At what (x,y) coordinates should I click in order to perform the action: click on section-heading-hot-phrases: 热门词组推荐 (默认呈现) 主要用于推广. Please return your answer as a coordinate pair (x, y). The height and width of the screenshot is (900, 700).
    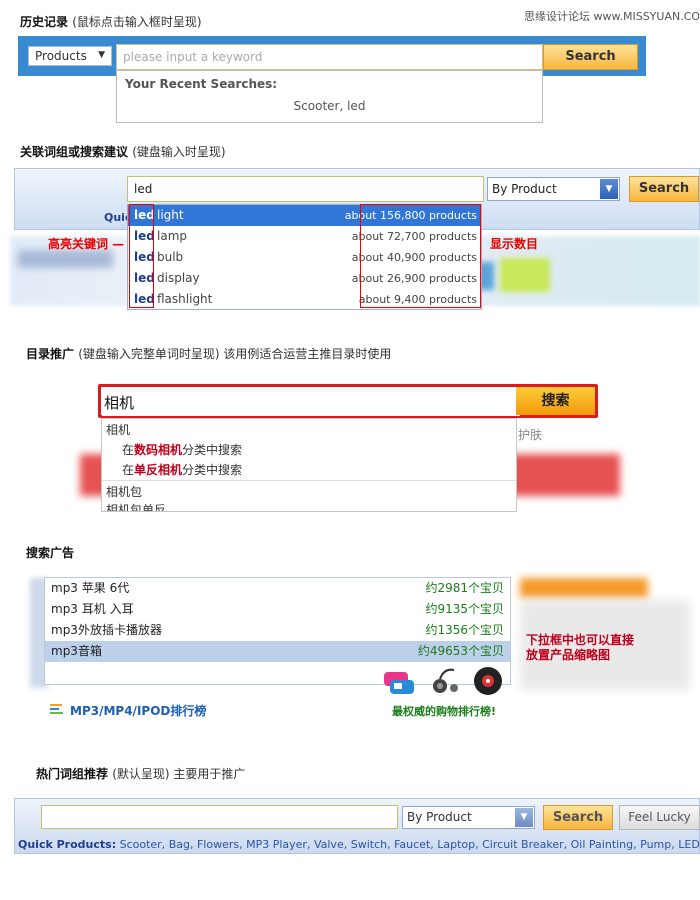
    Looking at the image, I should click on (140, 773).